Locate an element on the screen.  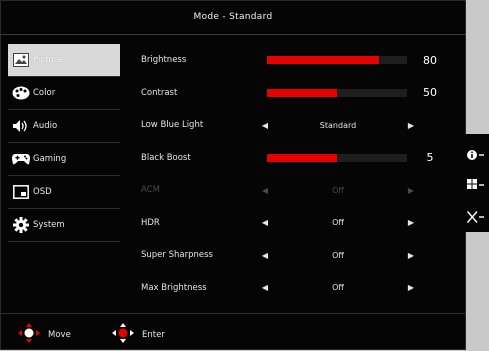
setting-brightness: Brightness 80 is located at coordinates (290, 60).